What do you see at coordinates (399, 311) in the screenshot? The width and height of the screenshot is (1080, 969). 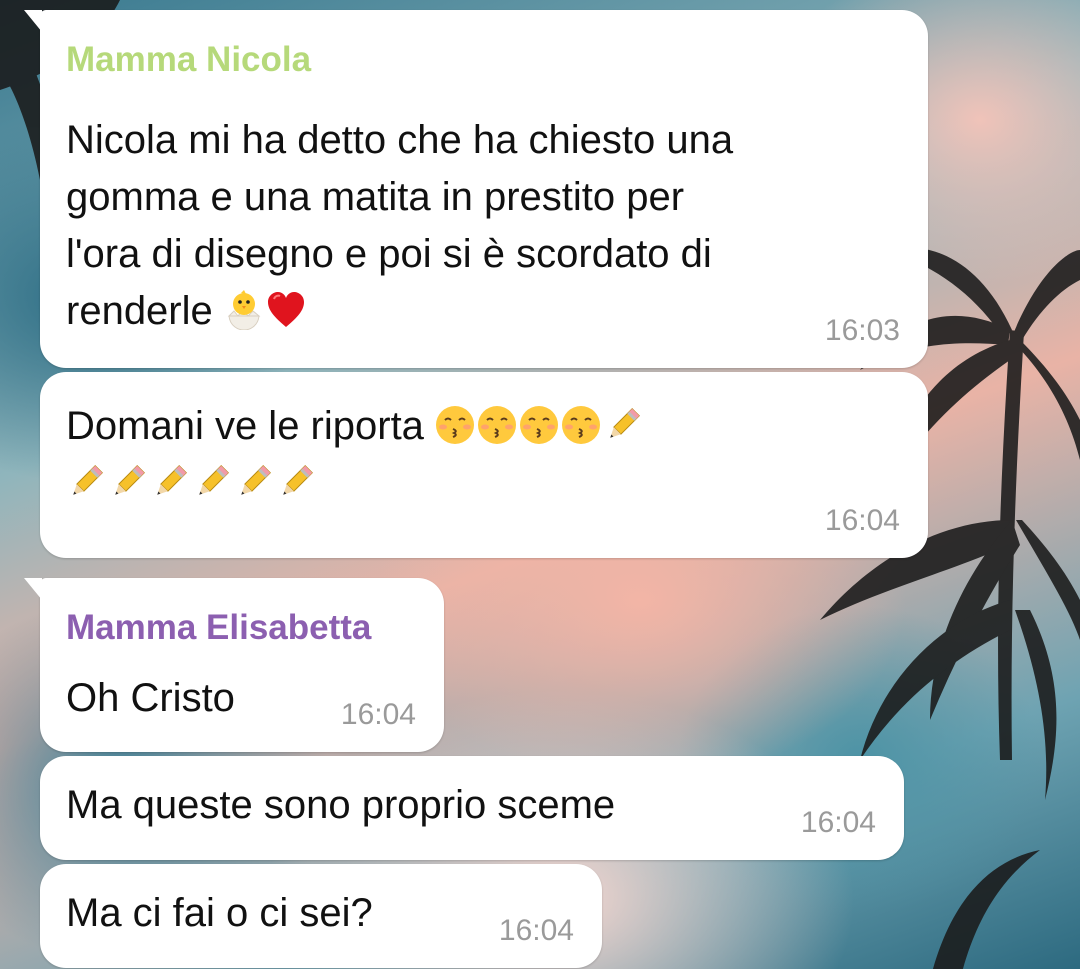 I see `message-line: renderle` at bounding box center [399, 311].